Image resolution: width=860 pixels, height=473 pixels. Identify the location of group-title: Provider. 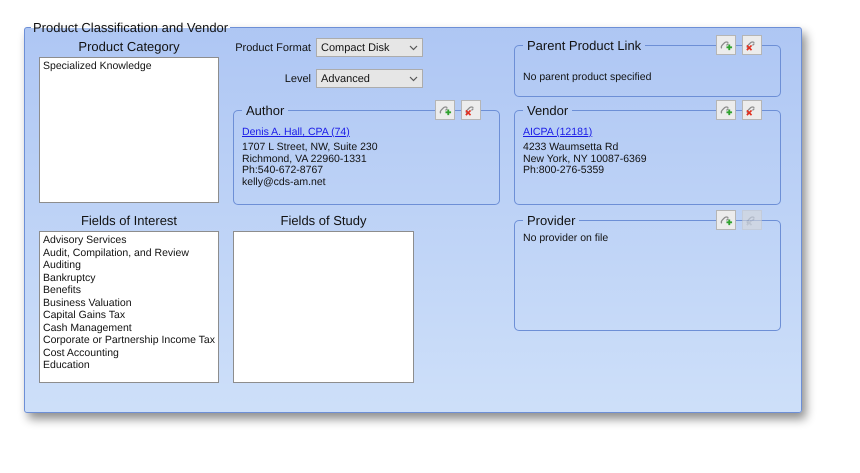
(551, 220).